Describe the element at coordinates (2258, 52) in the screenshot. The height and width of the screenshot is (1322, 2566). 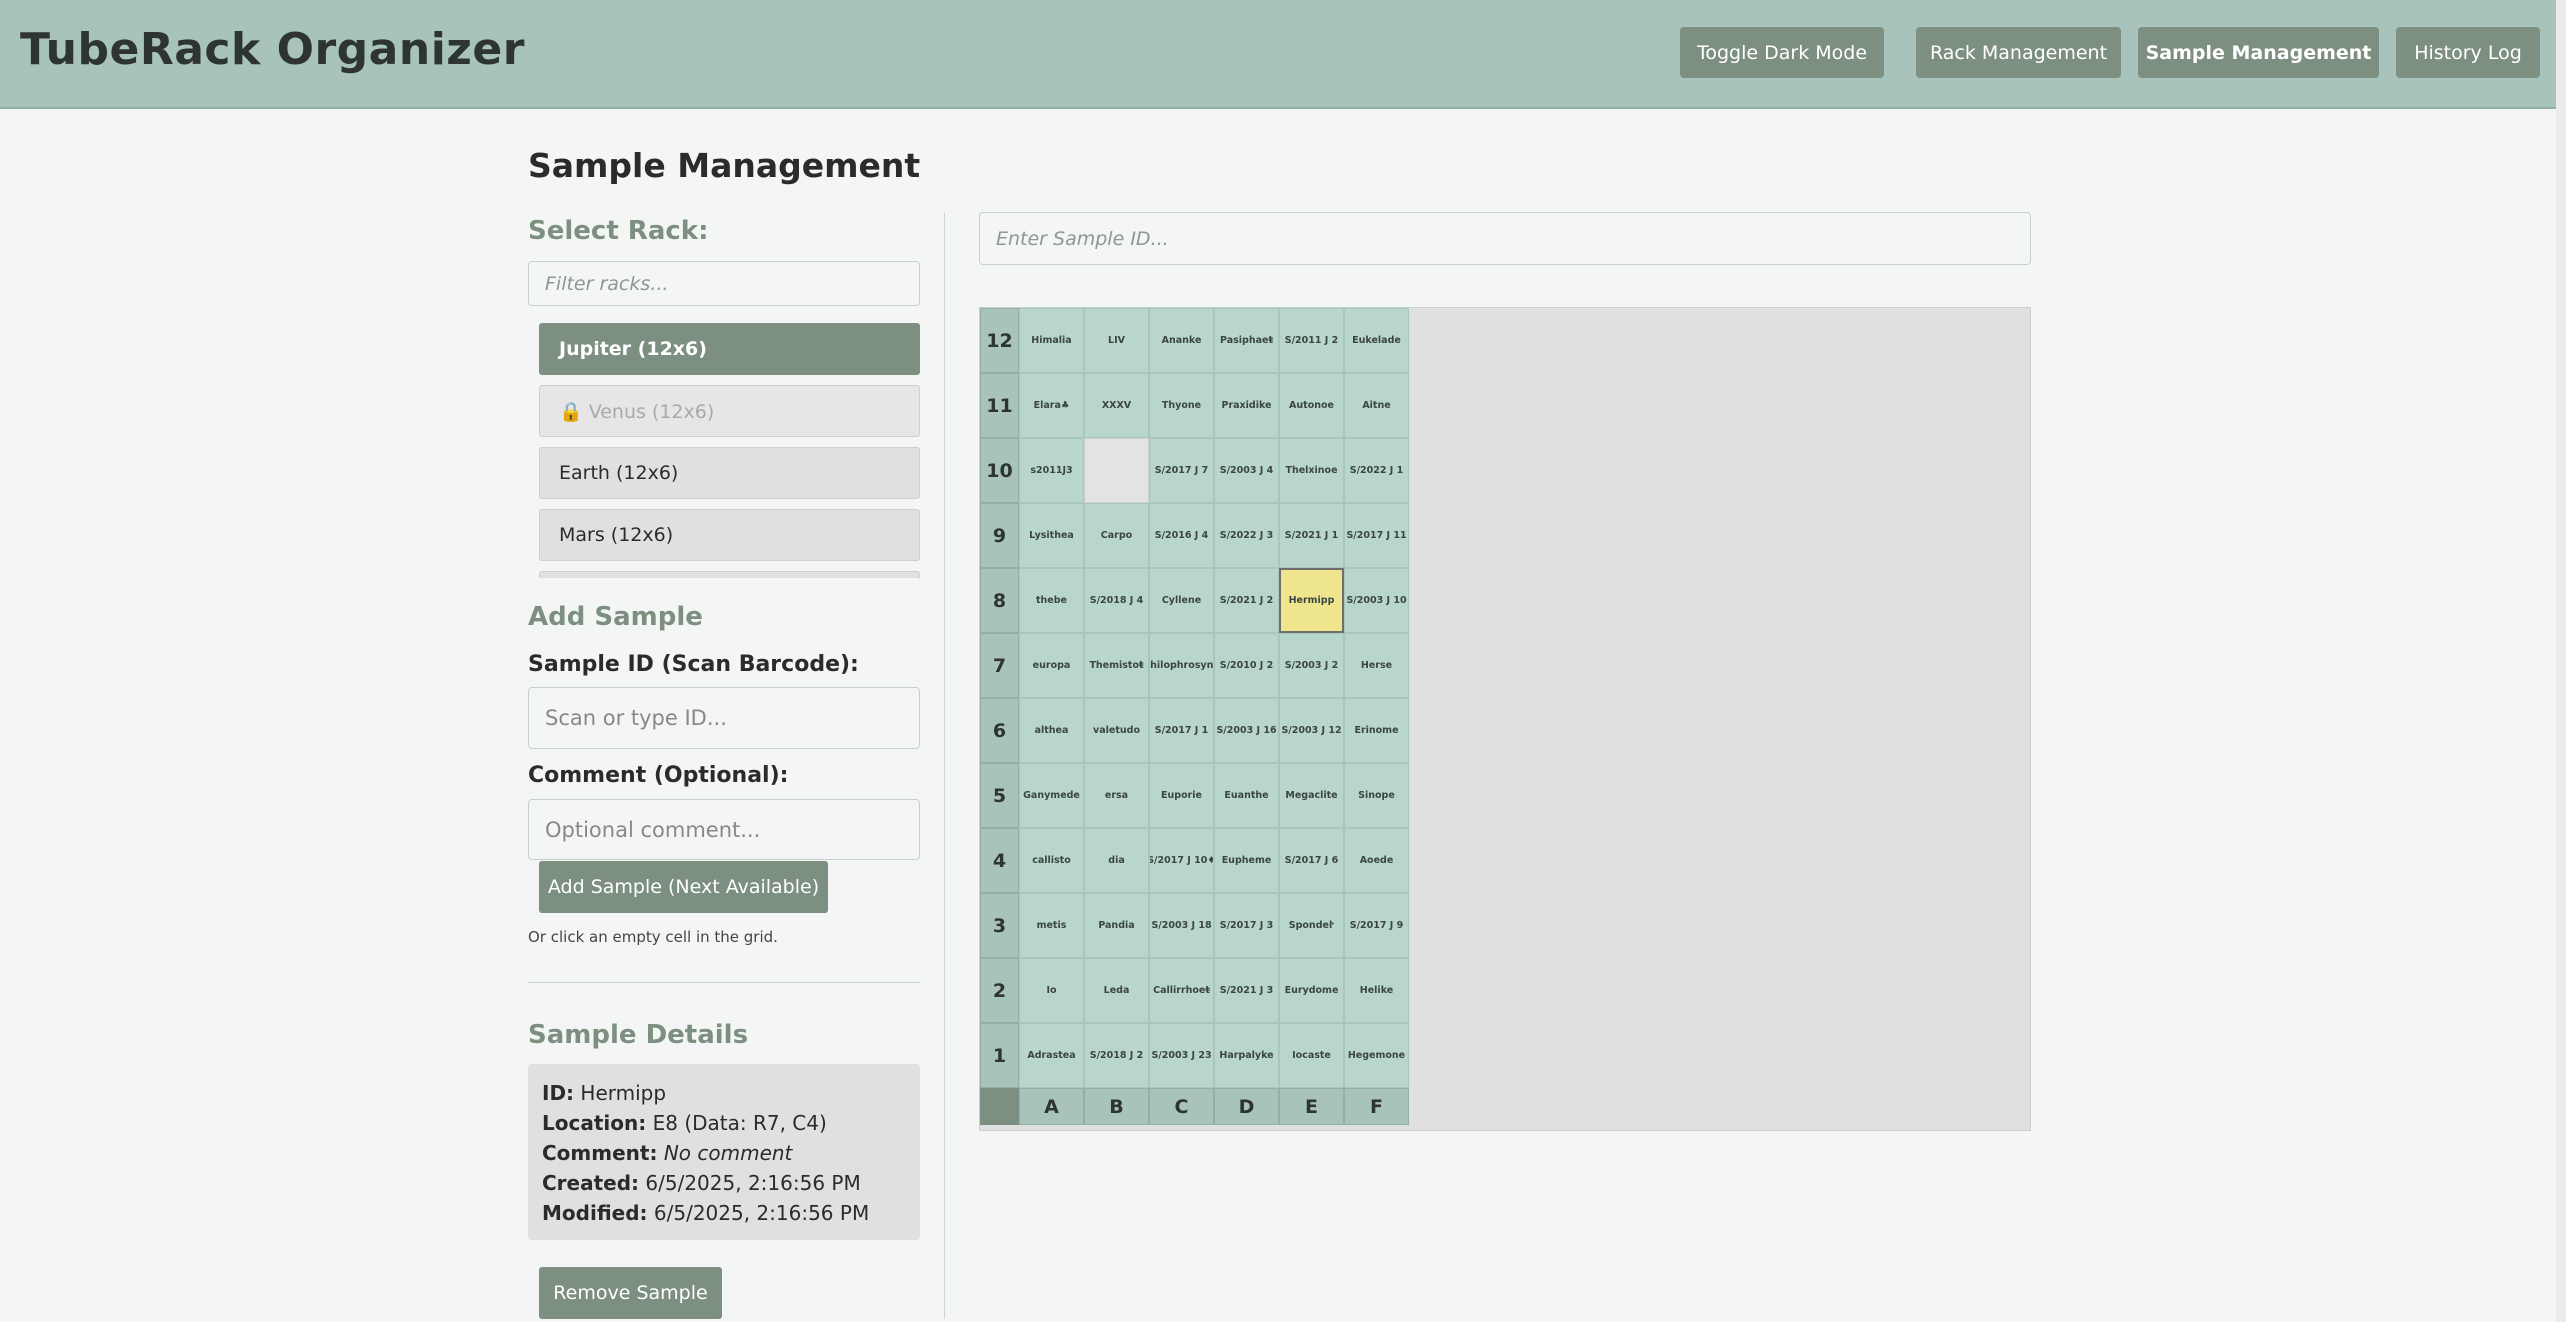
I see `sample-management-button: Sample Management` at that location.